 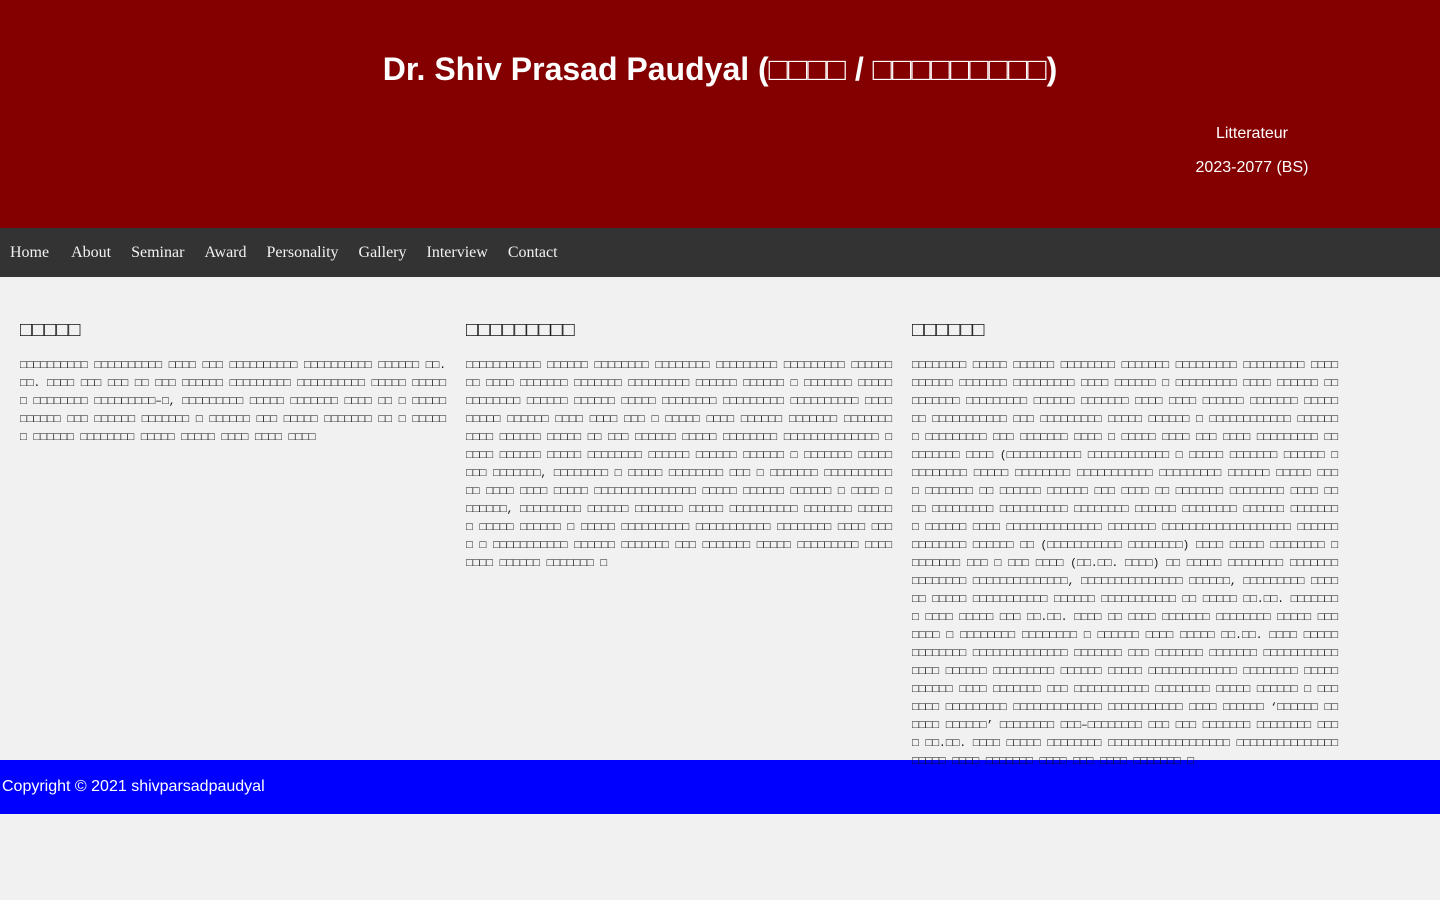 What do you see at coordinates (30, 252) in the screenshot?
I see `nav-home: Home` at bounding box center [30, 252].